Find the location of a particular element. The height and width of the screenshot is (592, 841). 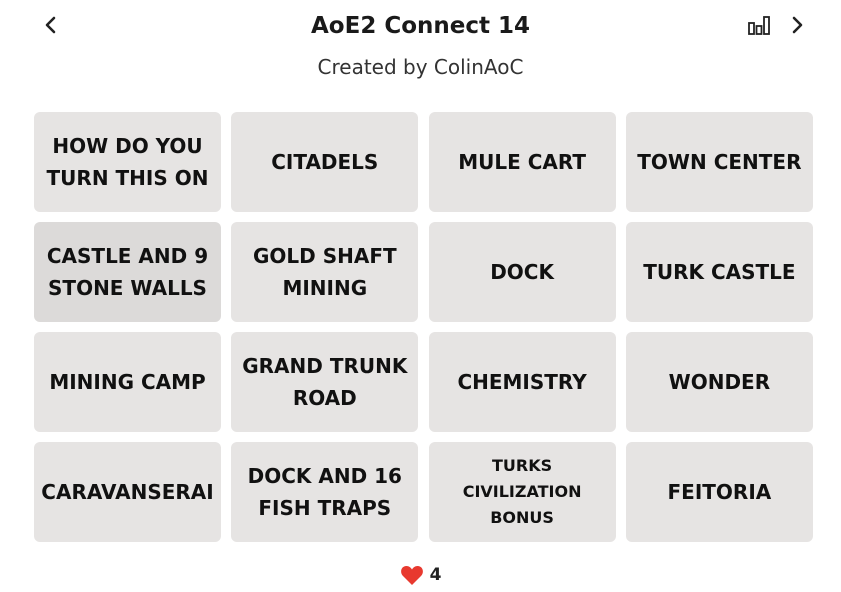

chevron-right-icon is located at coordinates (797, 25).